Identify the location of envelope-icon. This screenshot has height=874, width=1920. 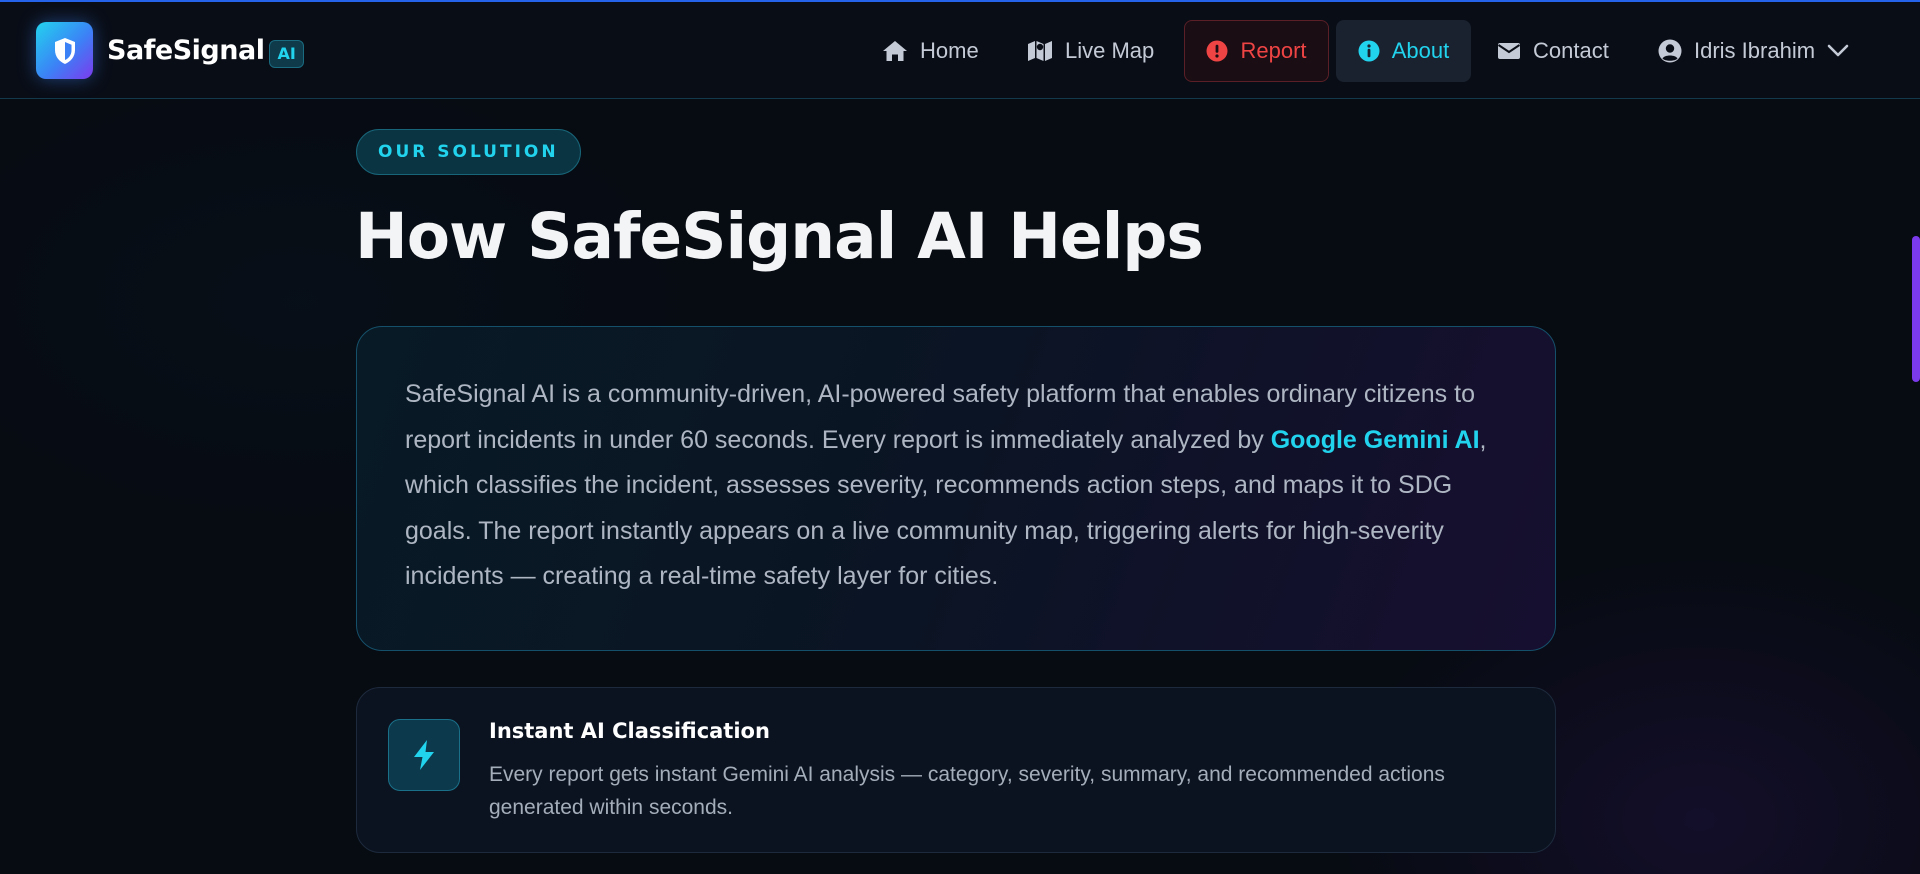
(1509, 51).